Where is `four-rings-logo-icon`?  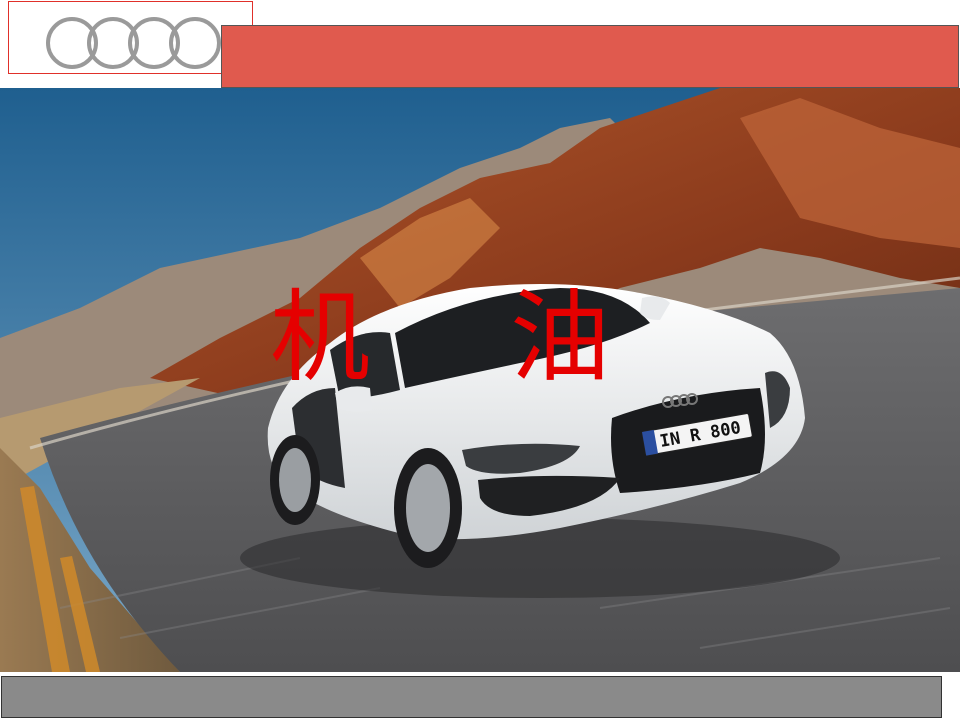 four-rings-logo-icon is located at coordinates (133, 43).